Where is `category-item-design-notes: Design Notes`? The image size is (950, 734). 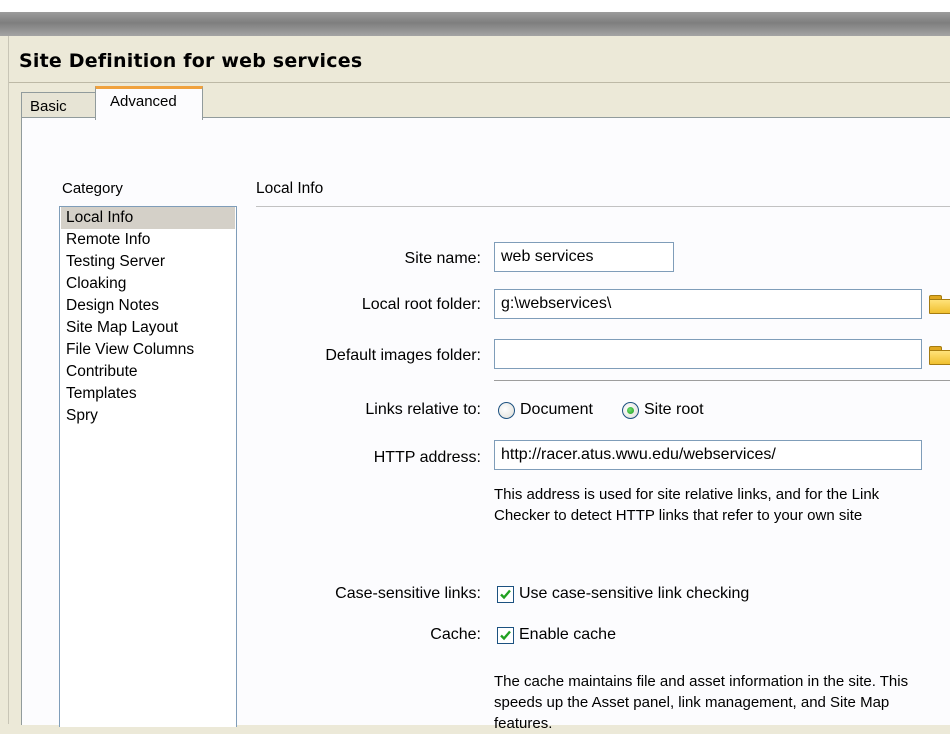 category-item-design-notes: Design Notes is located at coordinates (148, 306).